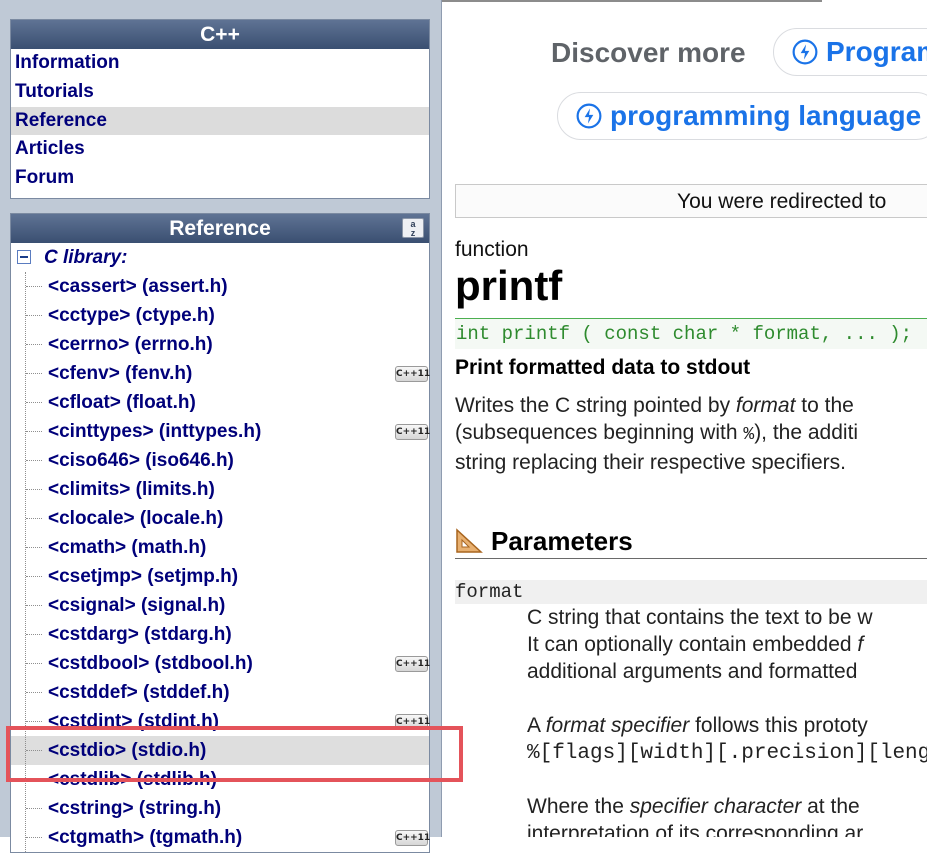 The image size is (927, 853). I want to click on tree-item: <cstring> (string.h), so click(220, 808).